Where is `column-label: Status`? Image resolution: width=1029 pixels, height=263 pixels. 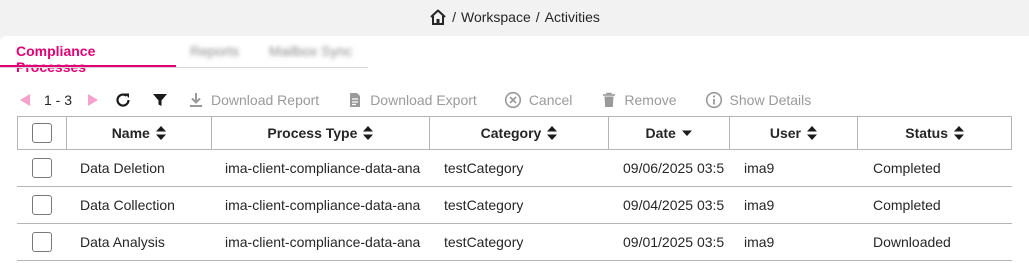 column-label: Status is located at coordinates (927, 133).